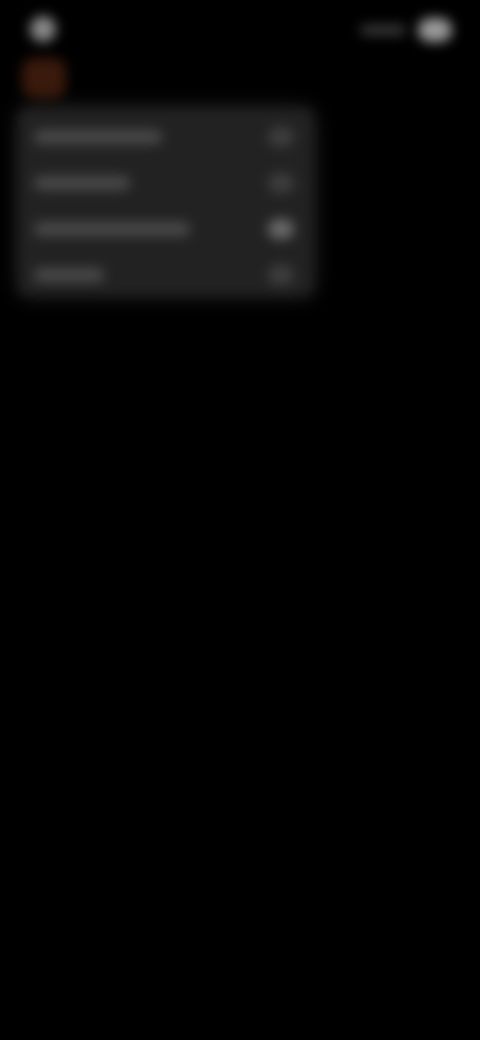  I want to click on time-icon, so click(43, 29).